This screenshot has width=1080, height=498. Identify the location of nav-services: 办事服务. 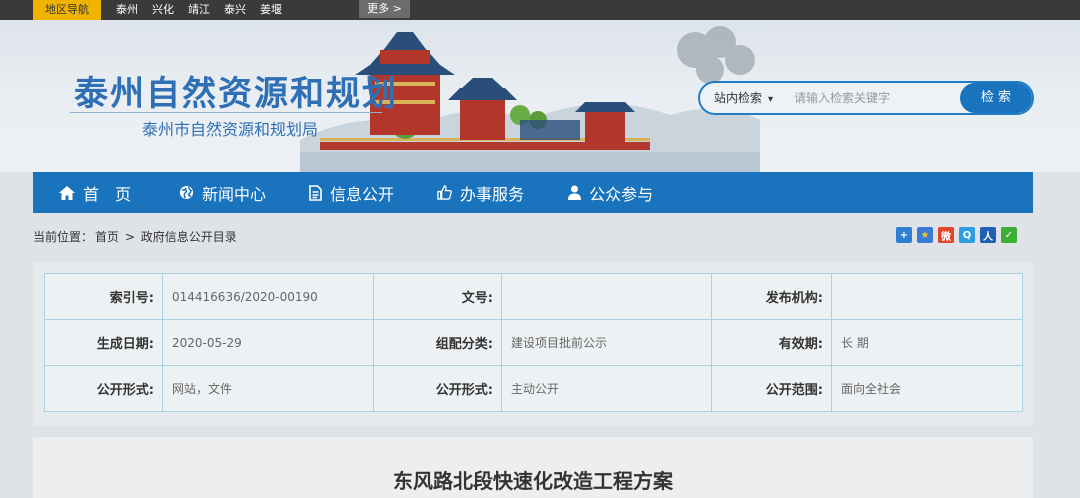
(480, 192).